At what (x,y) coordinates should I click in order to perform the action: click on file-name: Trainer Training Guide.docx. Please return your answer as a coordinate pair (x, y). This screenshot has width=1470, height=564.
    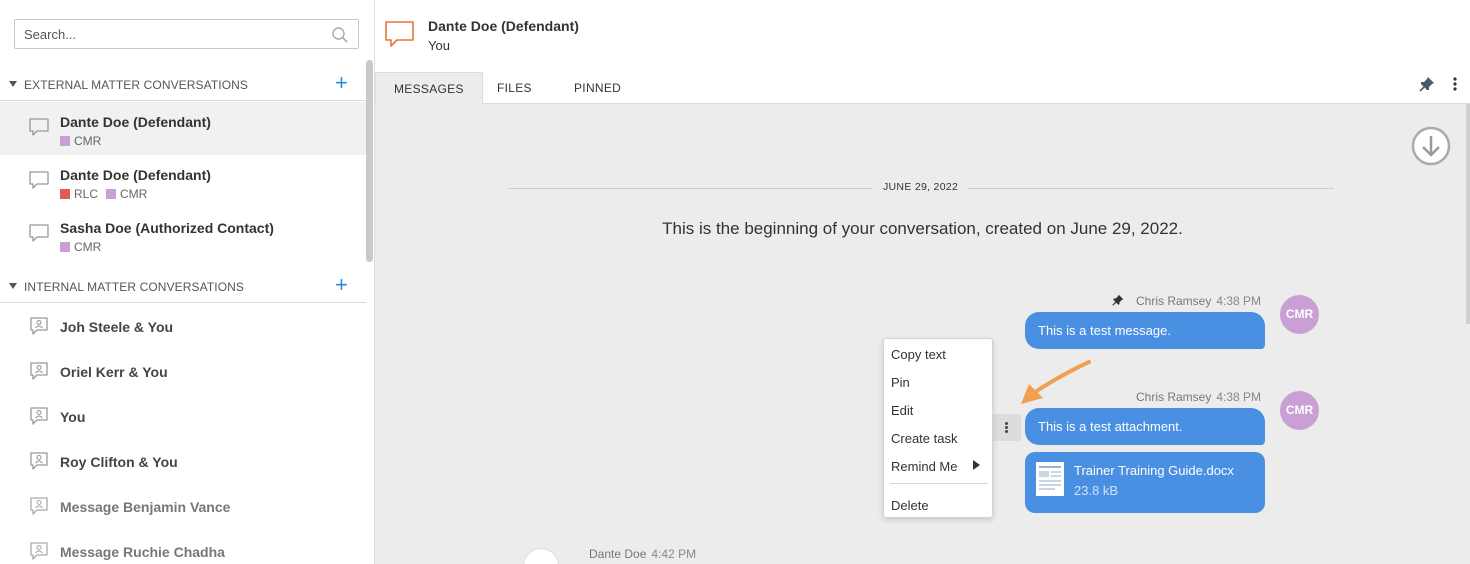
    Looking at the image, I should click on (1154, 470).